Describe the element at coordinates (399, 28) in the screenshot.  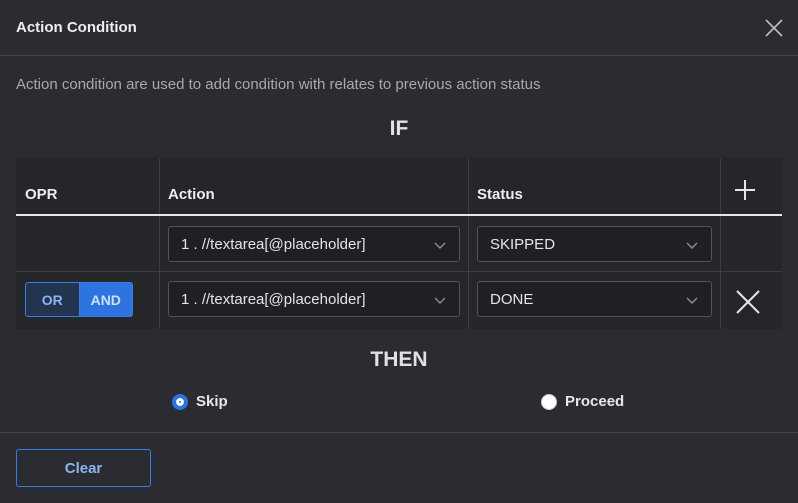
I see `dialog-header: Action Condition` at that location.